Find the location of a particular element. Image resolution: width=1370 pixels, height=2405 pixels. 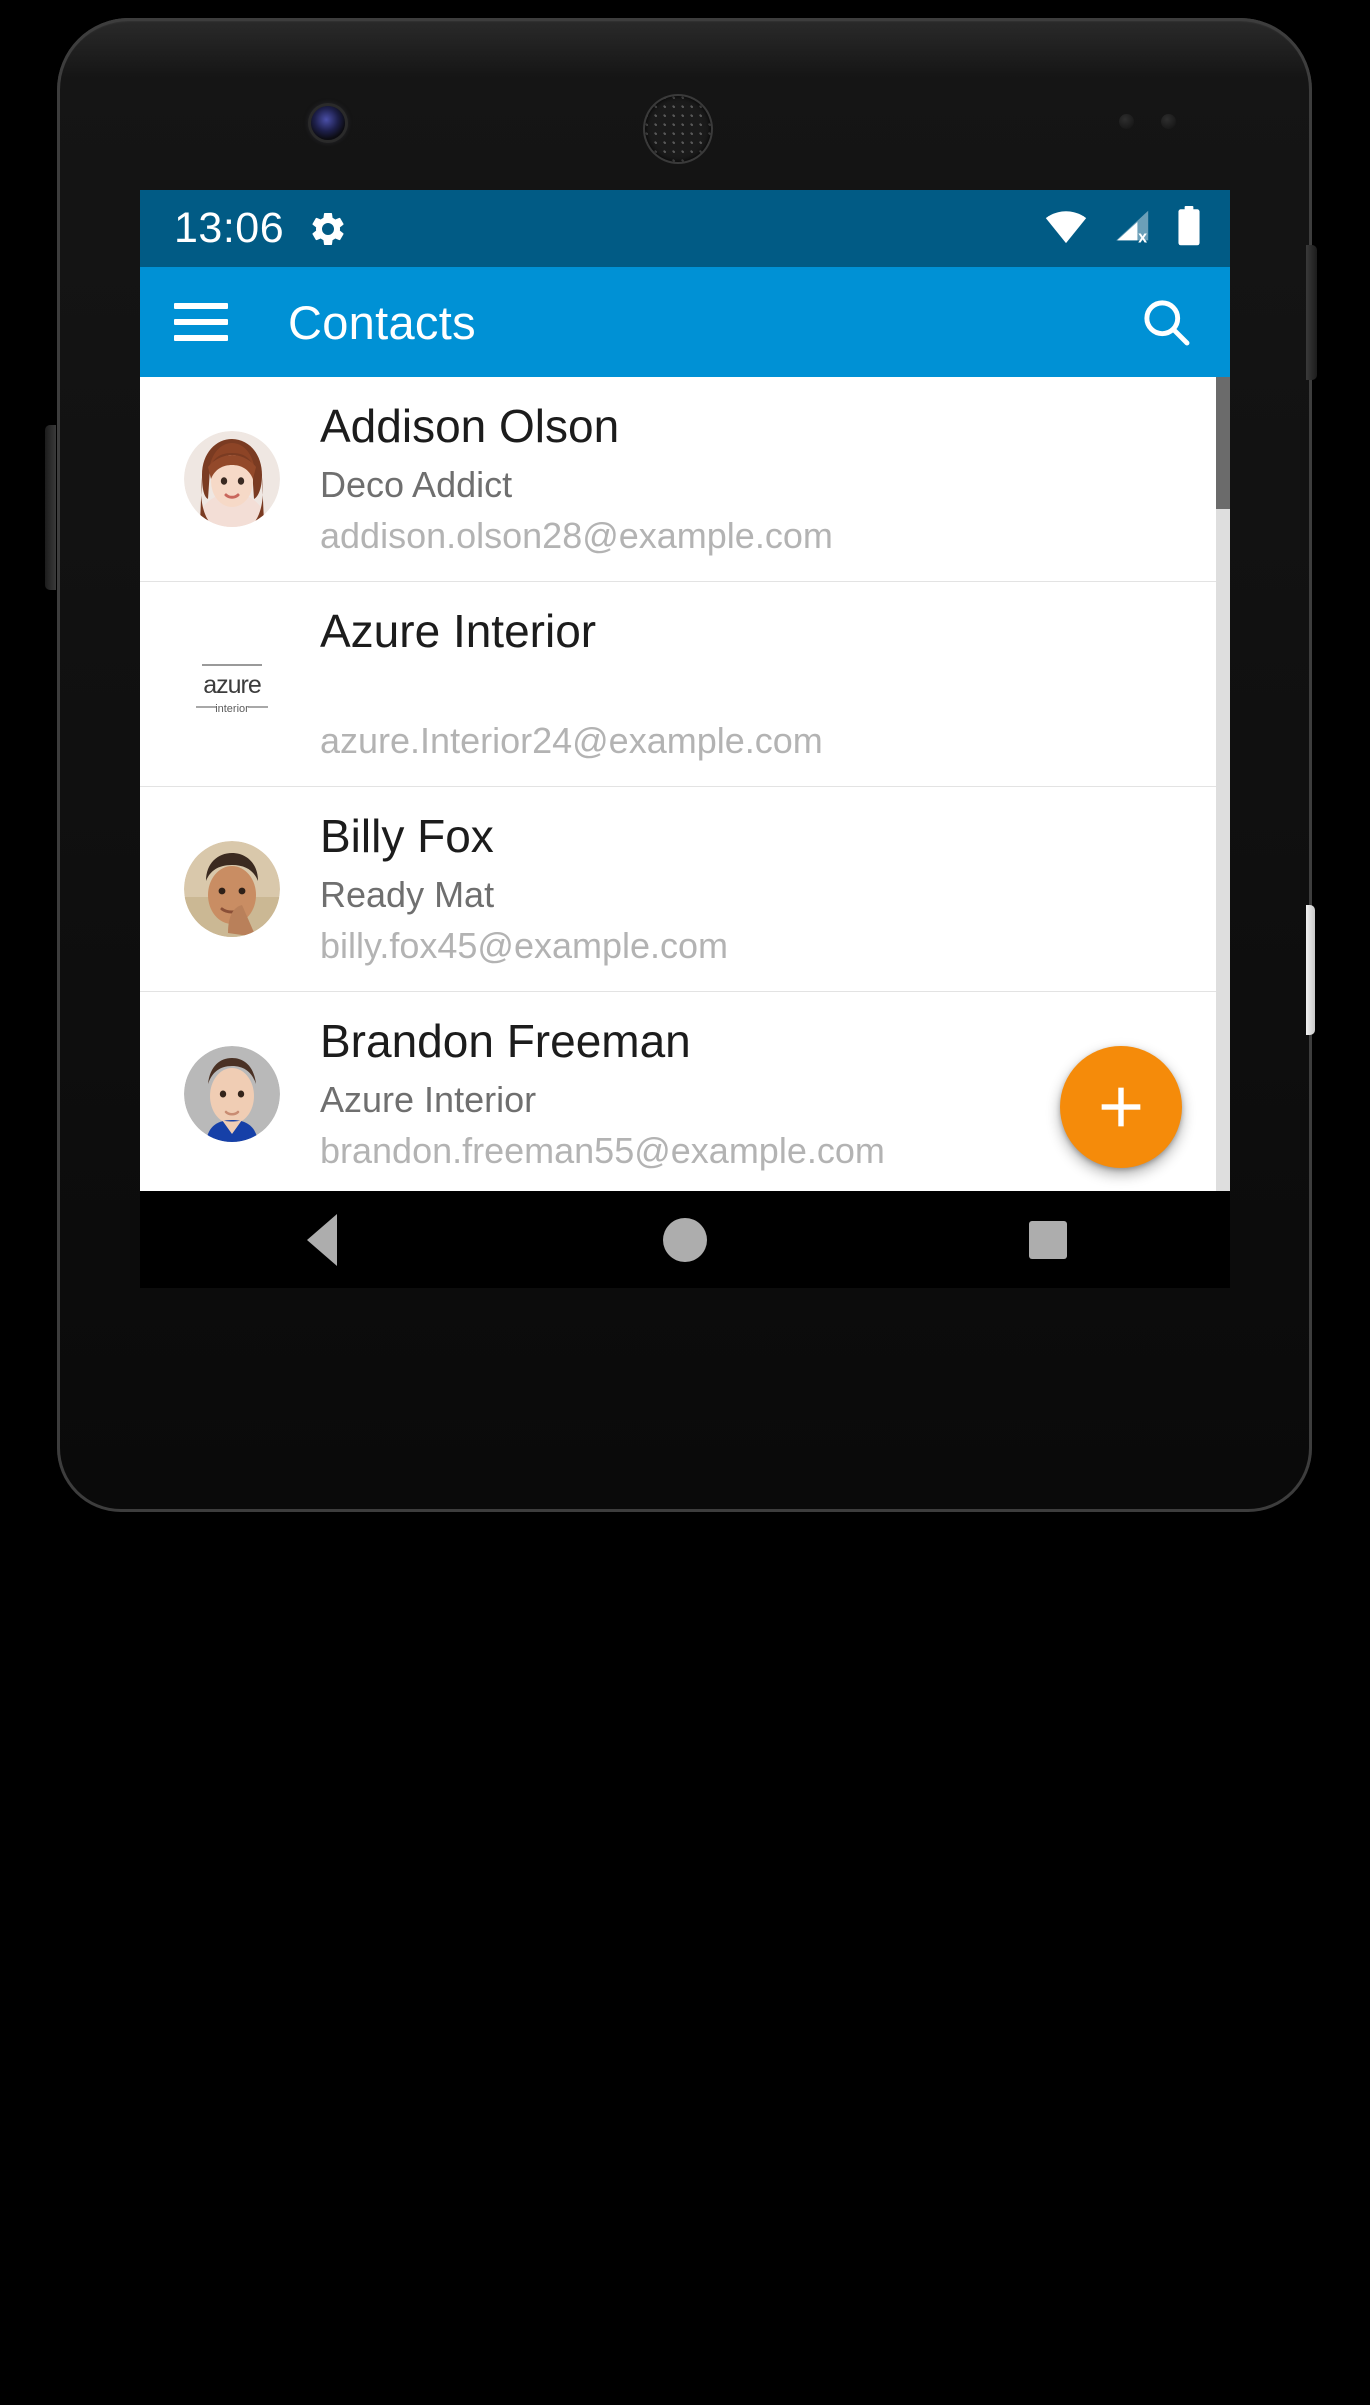

nav-recents-button is located at coordinates (1048, 1239).